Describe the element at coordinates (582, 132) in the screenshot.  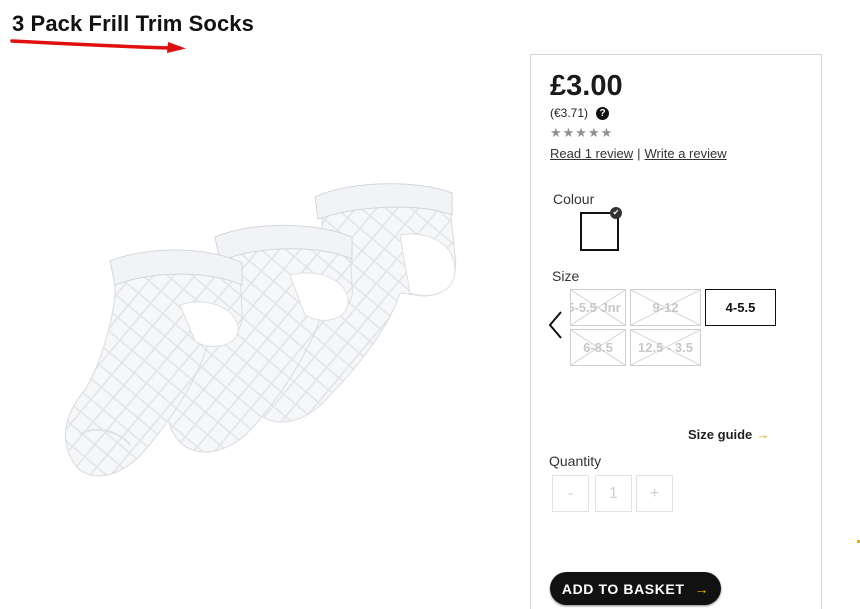
I see `rating-stars: ★★★★★` at that location.